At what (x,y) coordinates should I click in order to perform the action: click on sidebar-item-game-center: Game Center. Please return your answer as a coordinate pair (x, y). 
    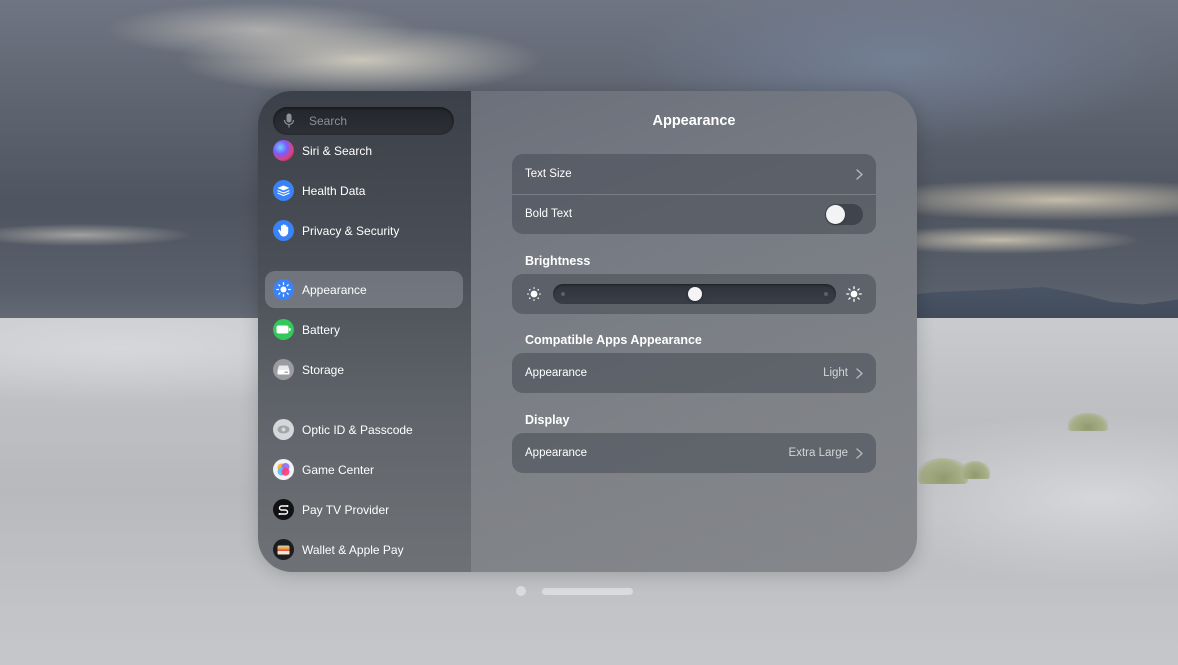
    Looking at the image, I should click on (364, 469).